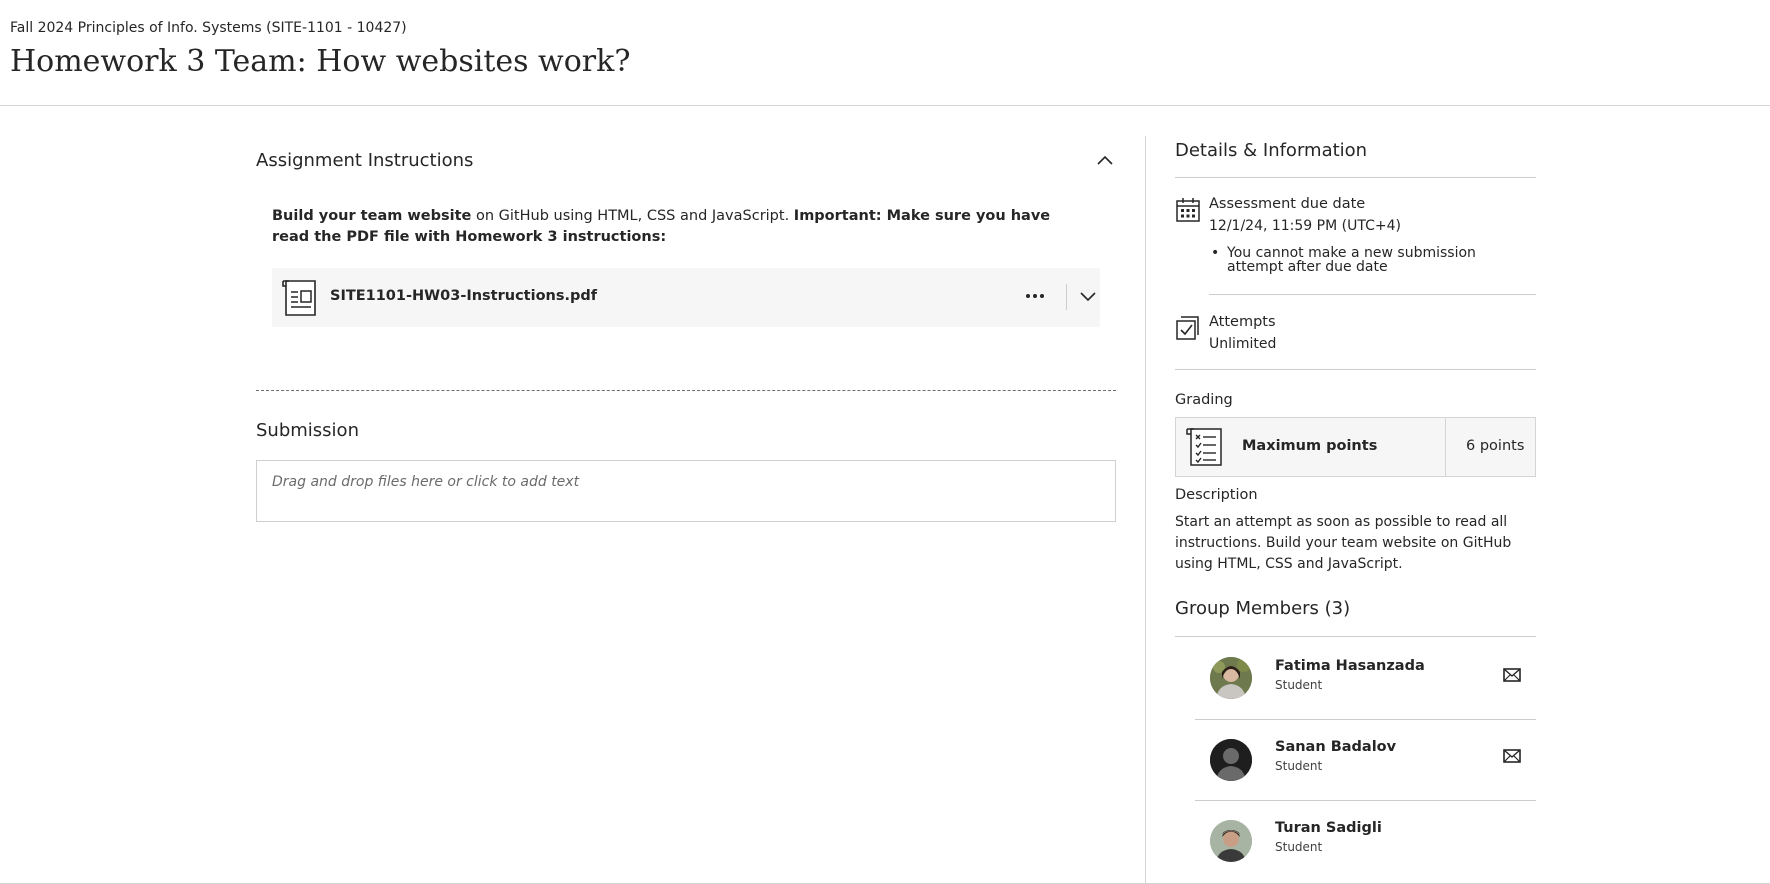  I want to click on chevron-up-icon, so click(1105, 161).